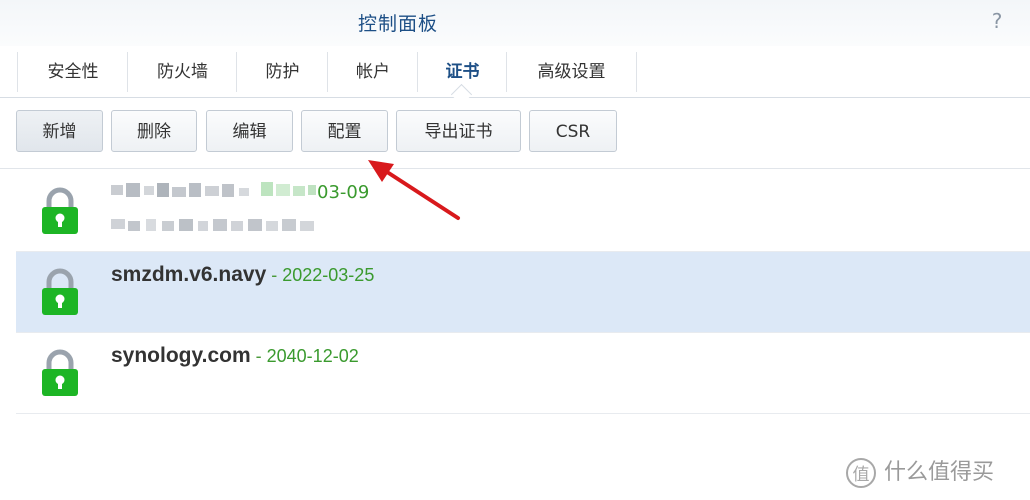 Image resolution: width=1030 pixels, height=500 pixels. Describe the element at coordinates (59, 131) in the screenshot. I see `add-button: 新增` at that location.